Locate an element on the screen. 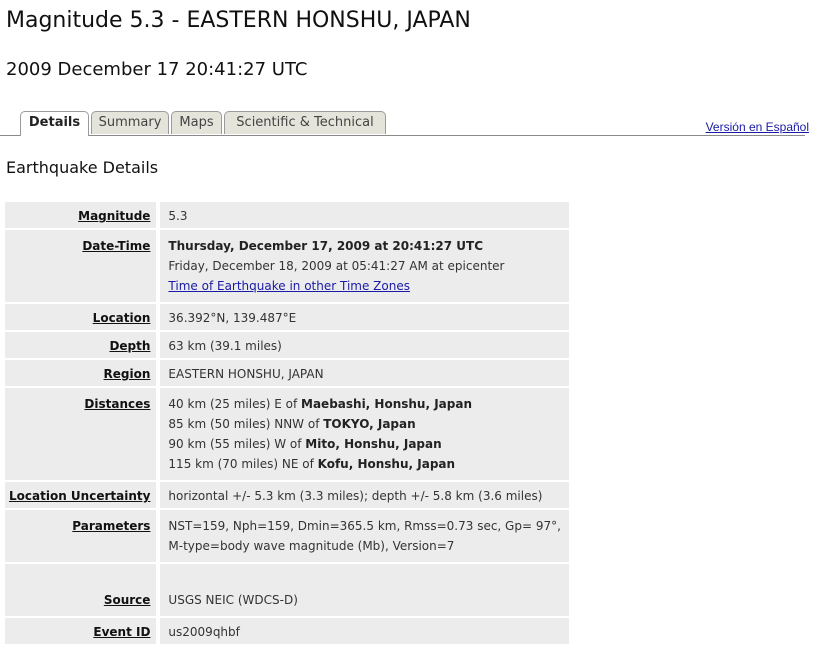  table-row: Source USGS NEIC (WDCS-D) is located at coordinates (287, 590).